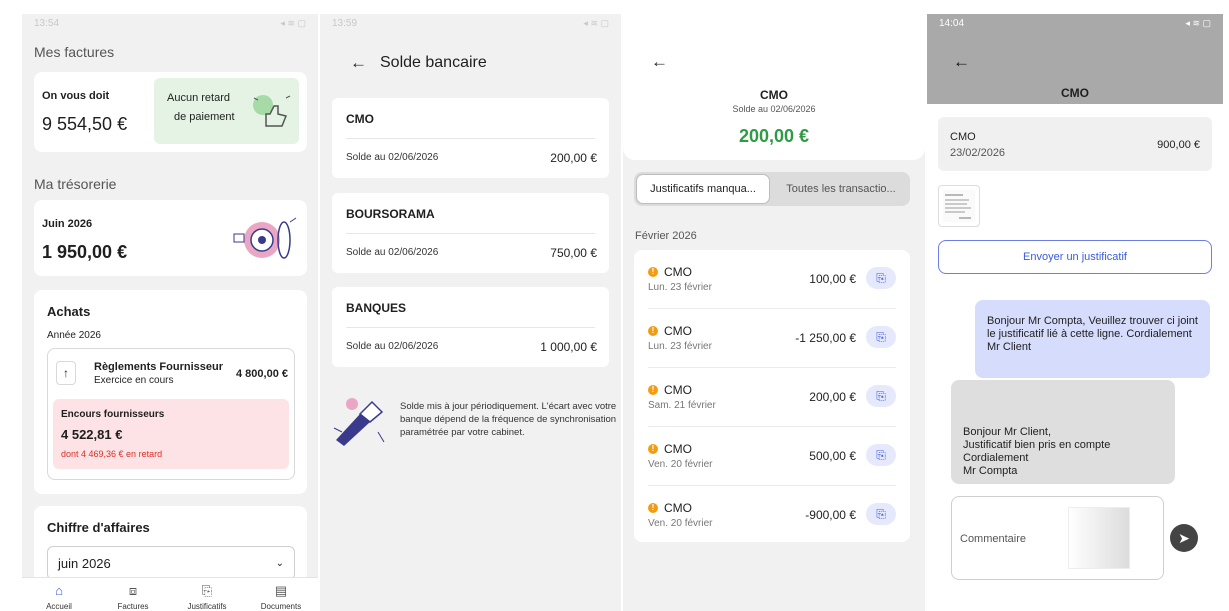  Describe the element at coordinates (1007, 432) in the screenshot. I see `accountant-msg-line1: Bonjour Mr Client,` at that location.